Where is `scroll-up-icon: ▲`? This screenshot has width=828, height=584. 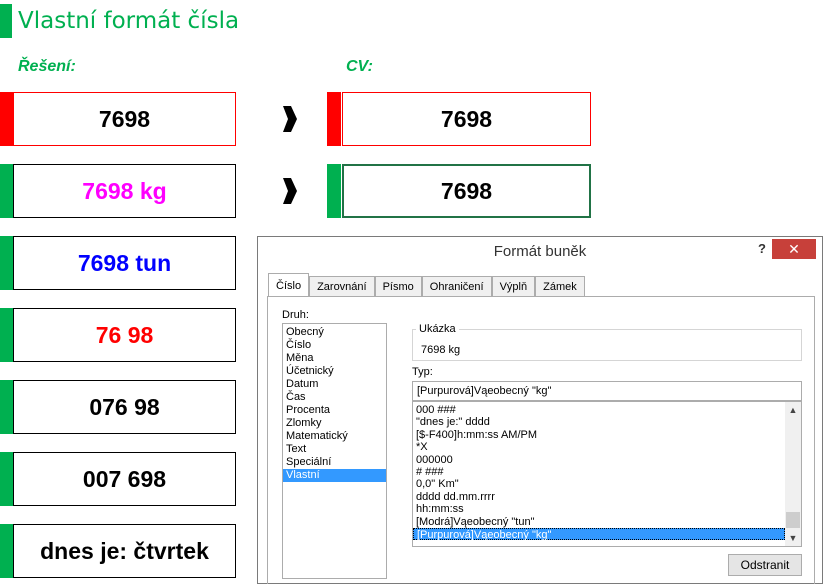 scroll-up-icon: ▲ is located at coordinates (793, 410).